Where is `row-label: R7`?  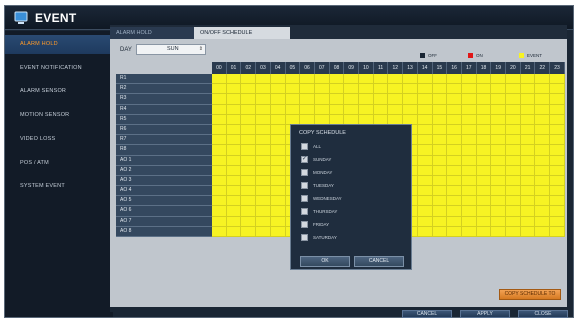 row-label: R7 is located at coordinates (164, 140).